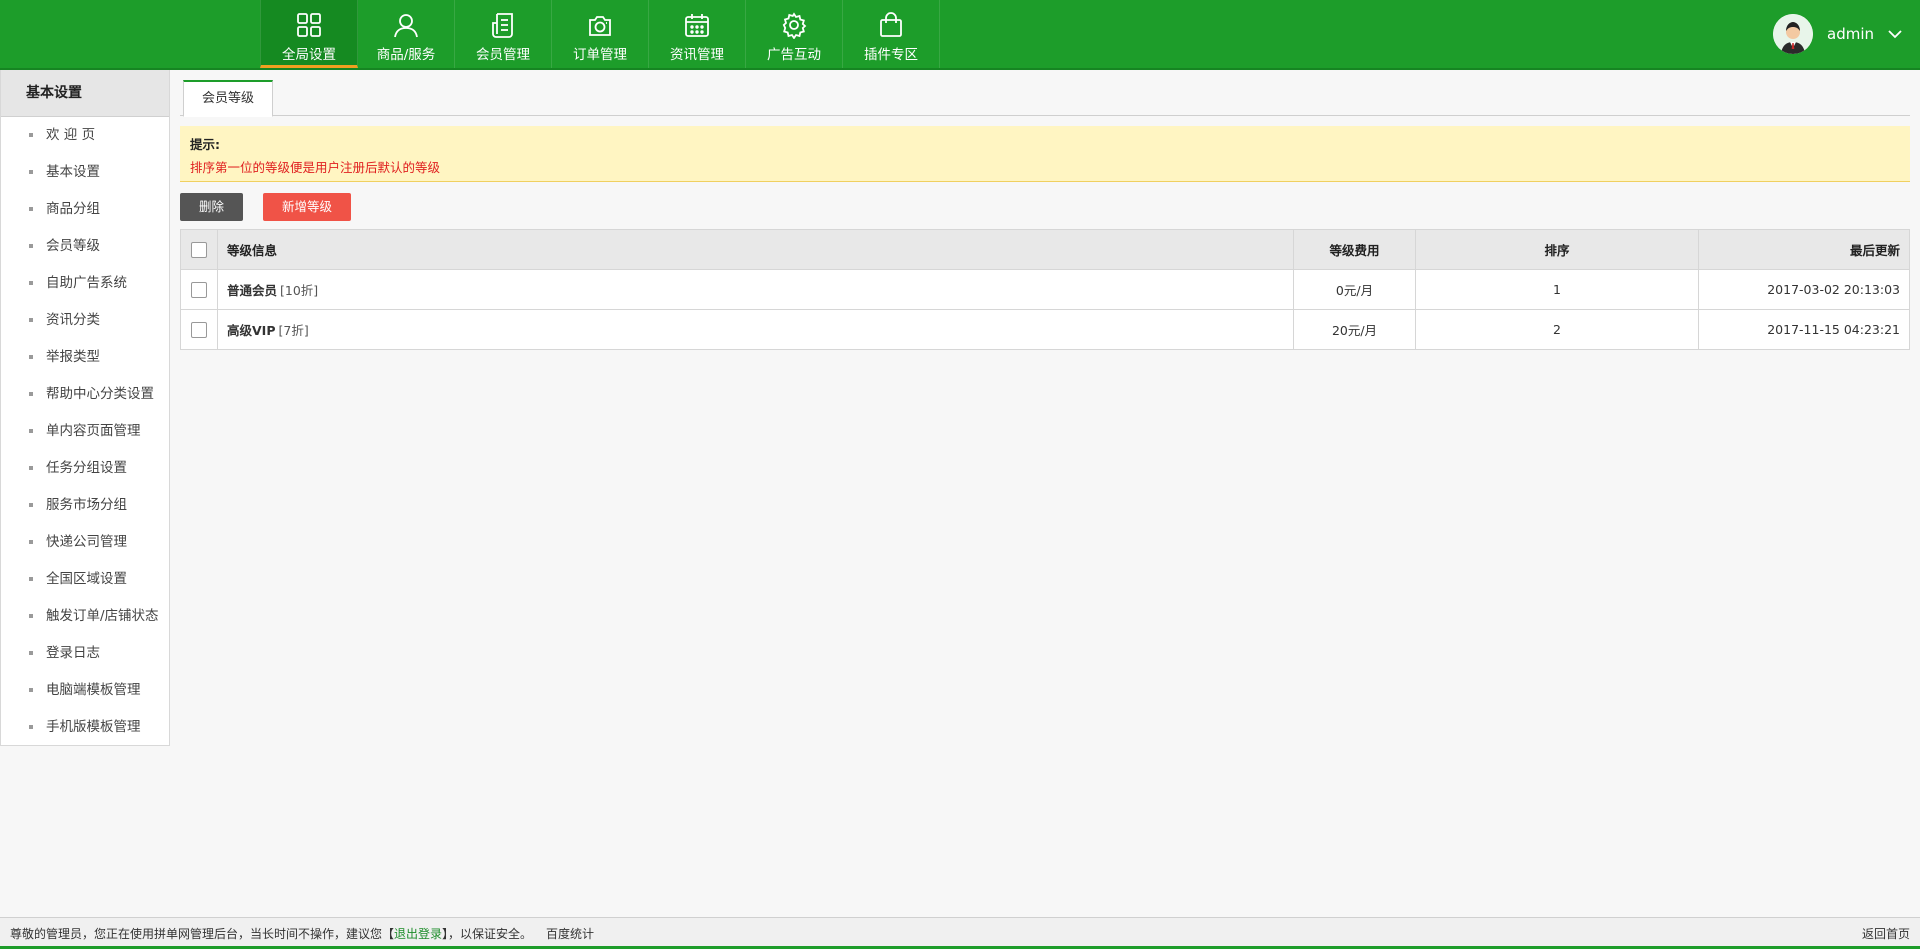  I want to click on level-updated: 2017-03-02 20:13:03, so click(1804, 289).